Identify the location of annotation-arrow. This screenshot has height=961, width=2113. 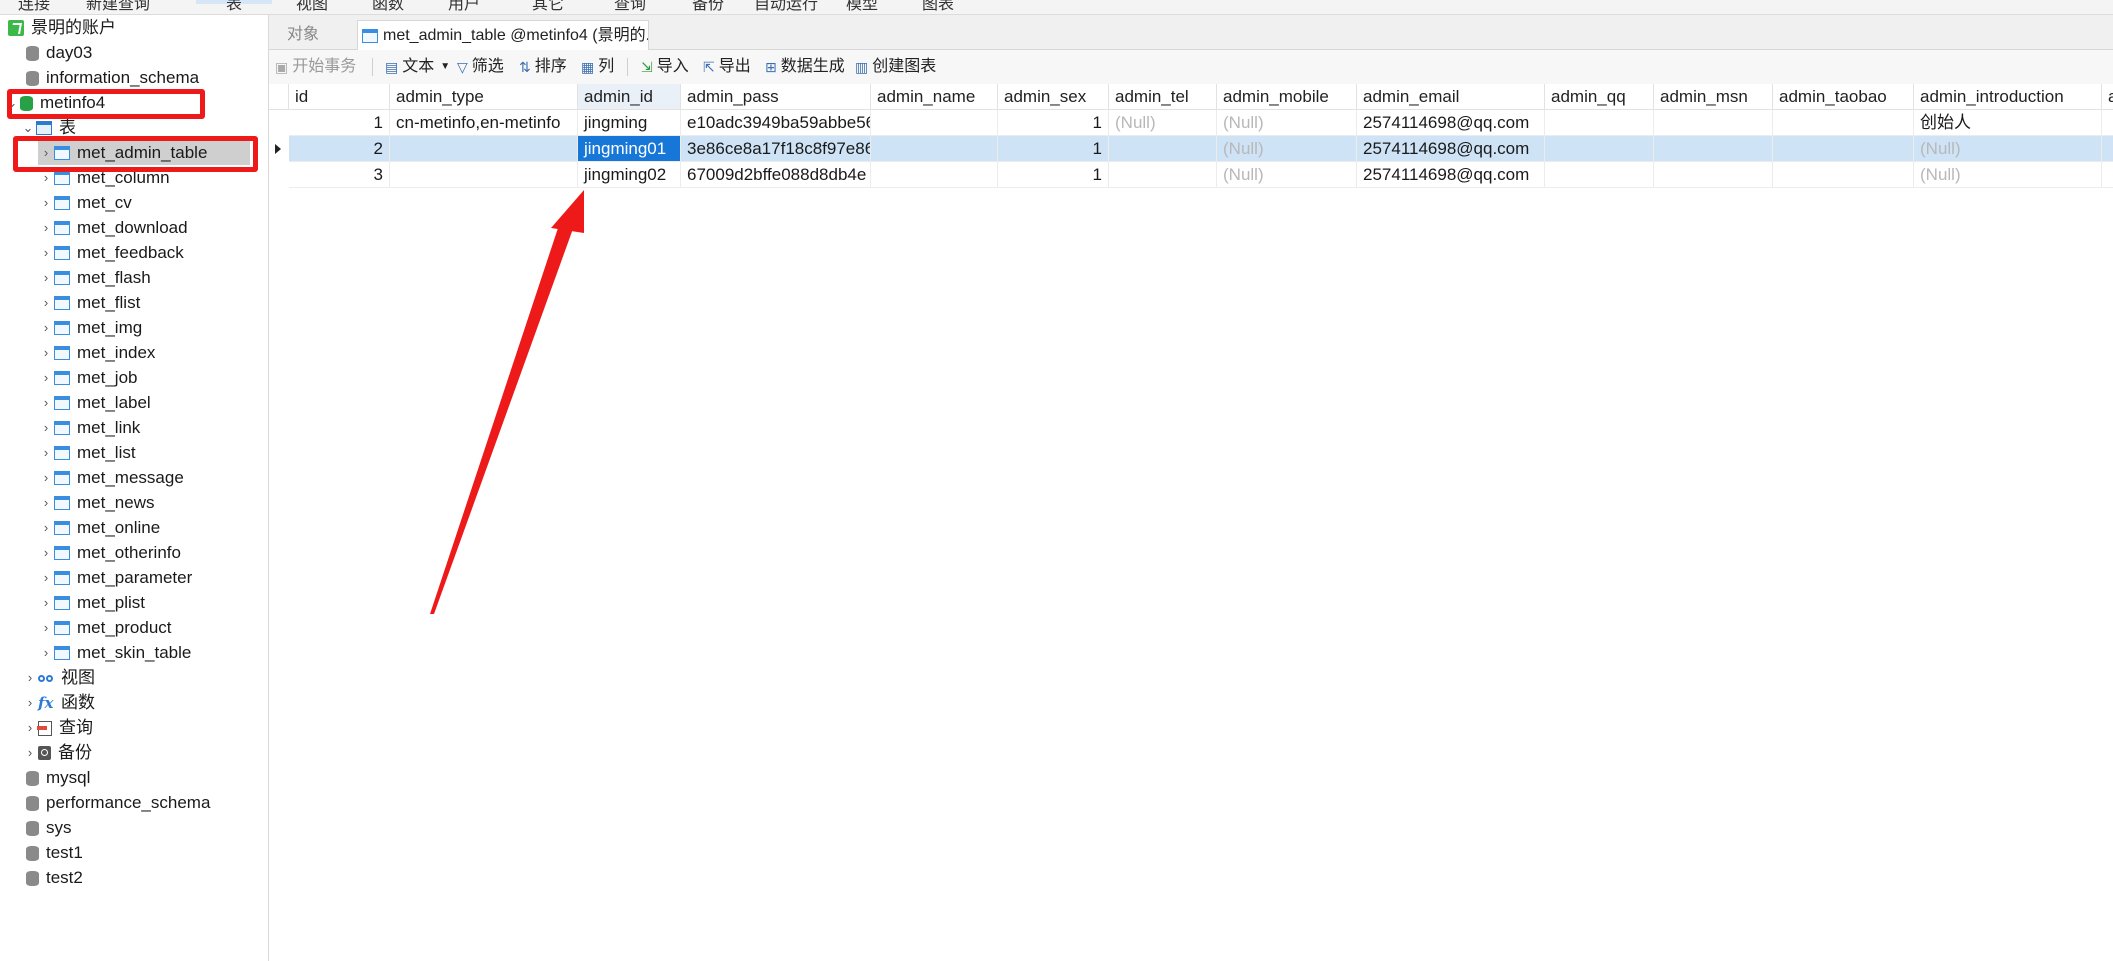
(507, 402).